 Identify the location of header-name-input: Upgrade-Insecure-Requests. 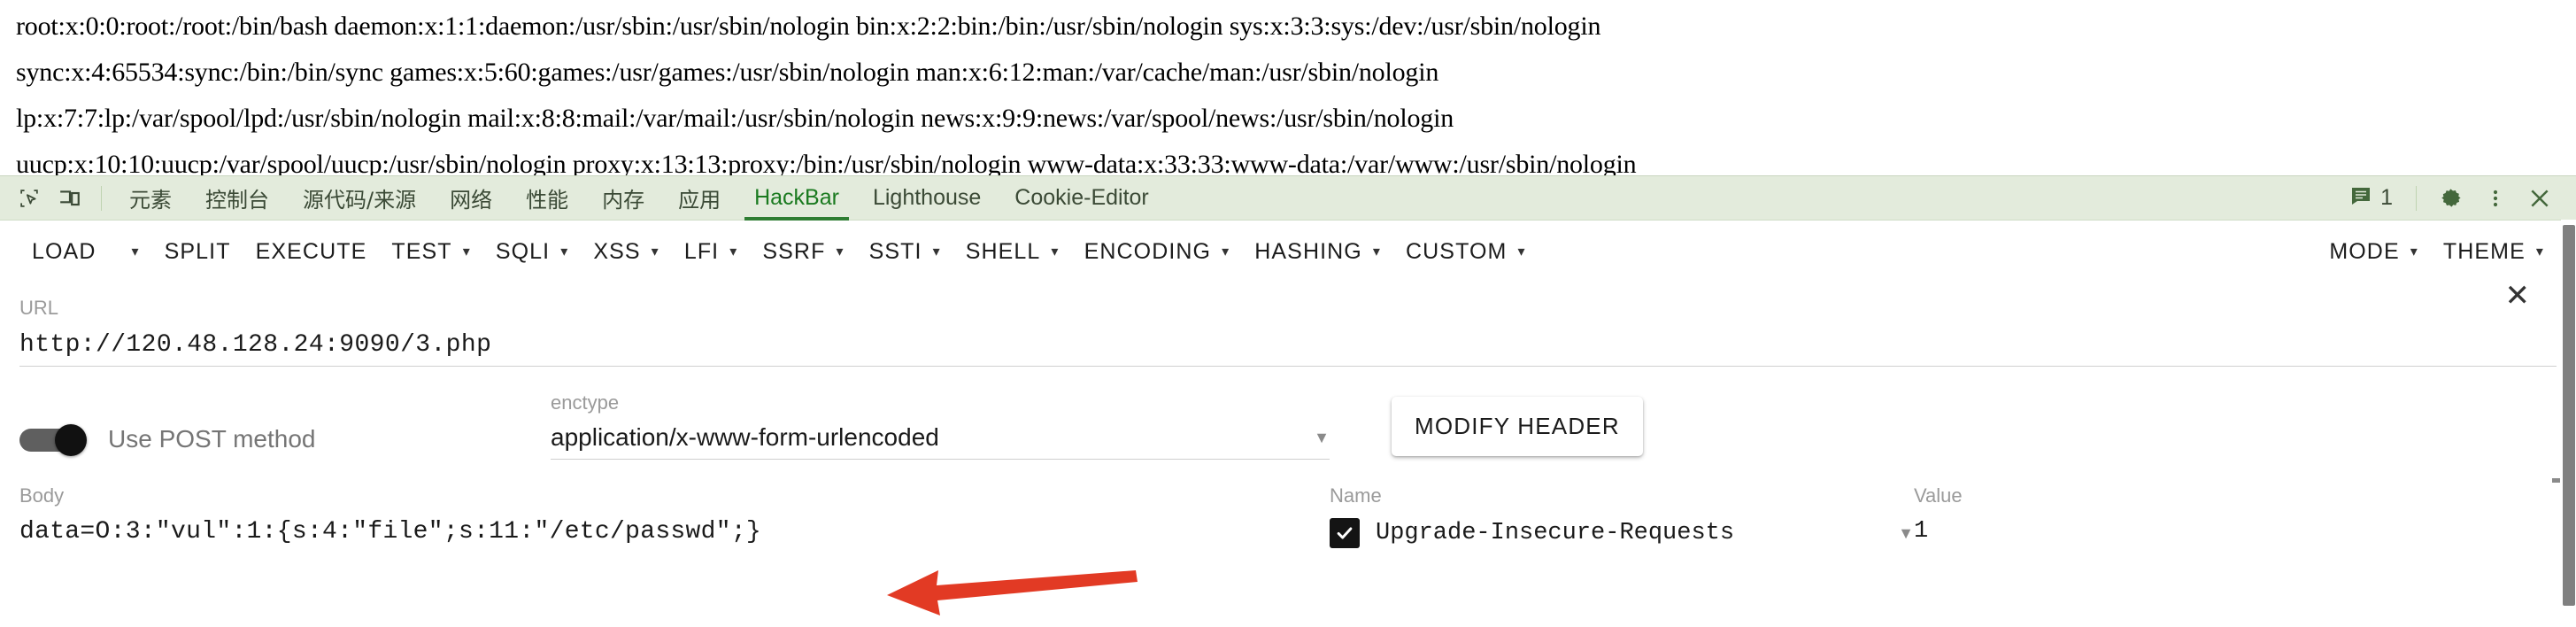
(1631, 533).